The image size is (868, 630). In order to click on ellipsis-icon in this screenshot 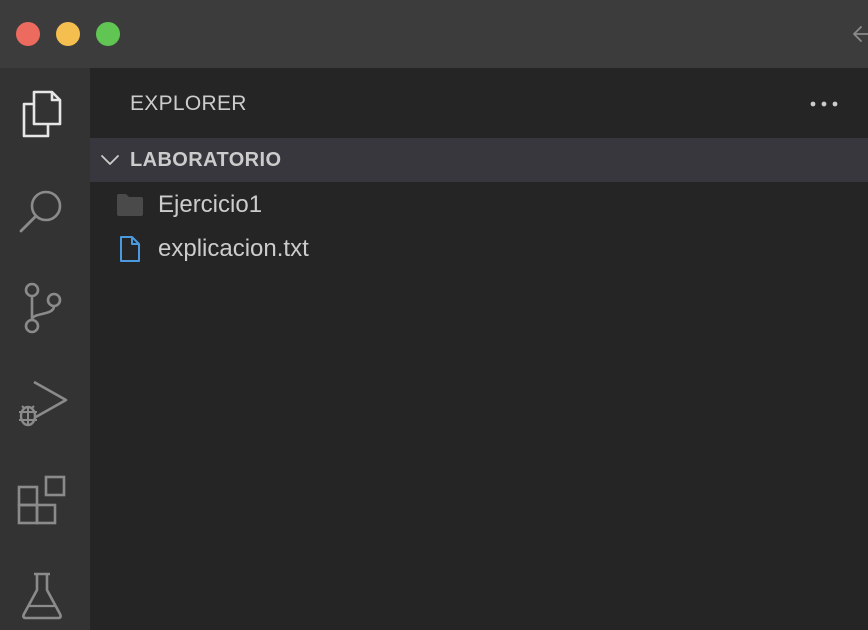, I will do `click(824, 104)`.